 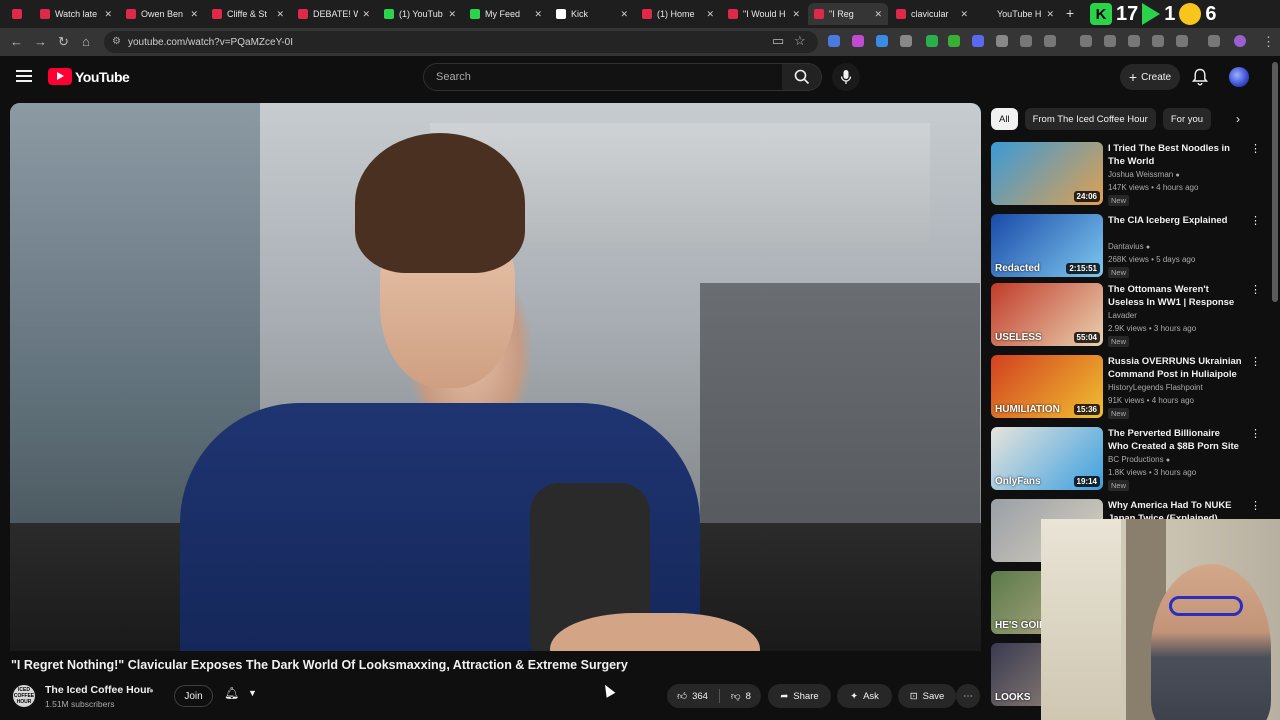 I want to click on join-button: Join, so click(x=193, y=696).